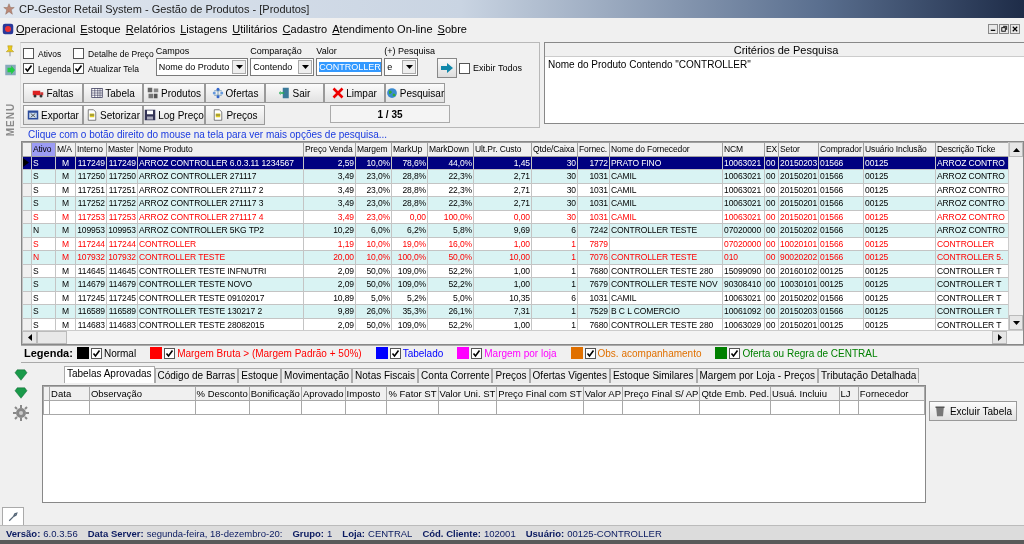 Image resolution: width=1024 pixels, height=544 pixels. What do you see at coordinates (515, 230) in the screenshot?
I see `table-row: N M 109953 109953 ARROZ CONTROLLER 5KG TP2 10,29 6,0% 6,2% 5,8% 9,69 6 7242 CONTROLLER TESTE 07020000 00 20150202 01566 00125 ARROZ CONTRO` at bounding box center [515, 230].